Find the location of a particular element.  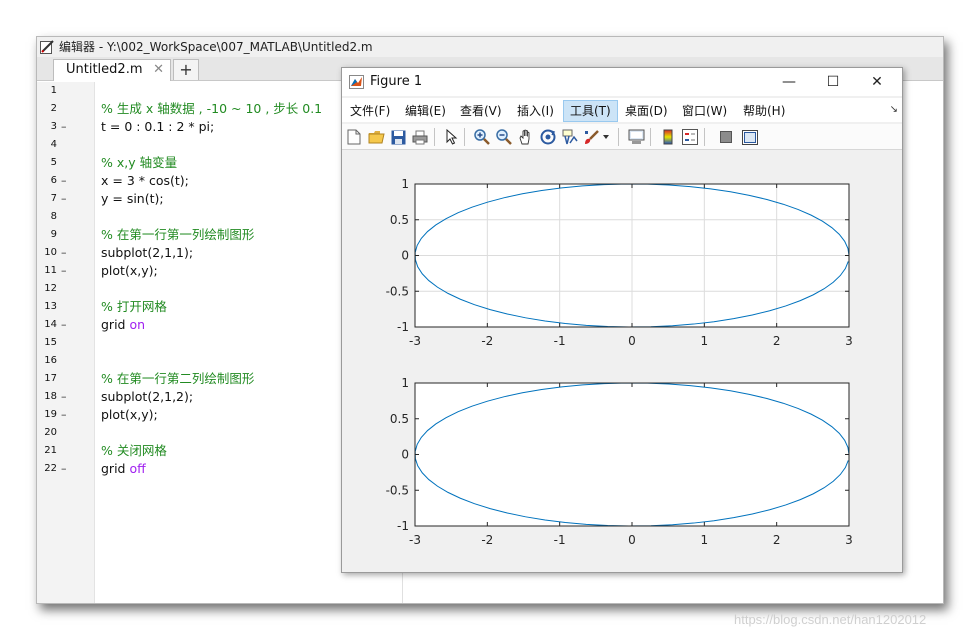

code-token: t = 0 : 0.1 : 2 * pi; is located at coordinates (158, 126).